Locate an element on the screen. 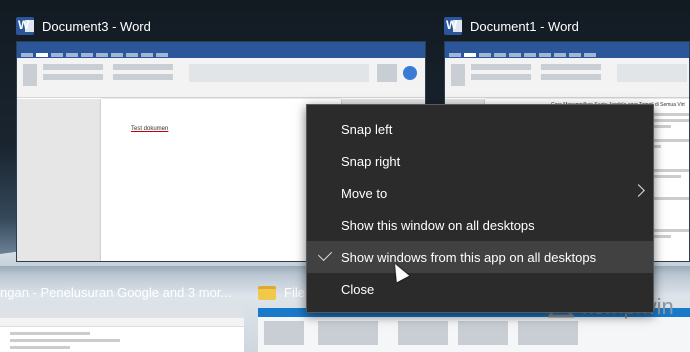  window-title-label: Document3 - Word is located at coordinates (96, 26).